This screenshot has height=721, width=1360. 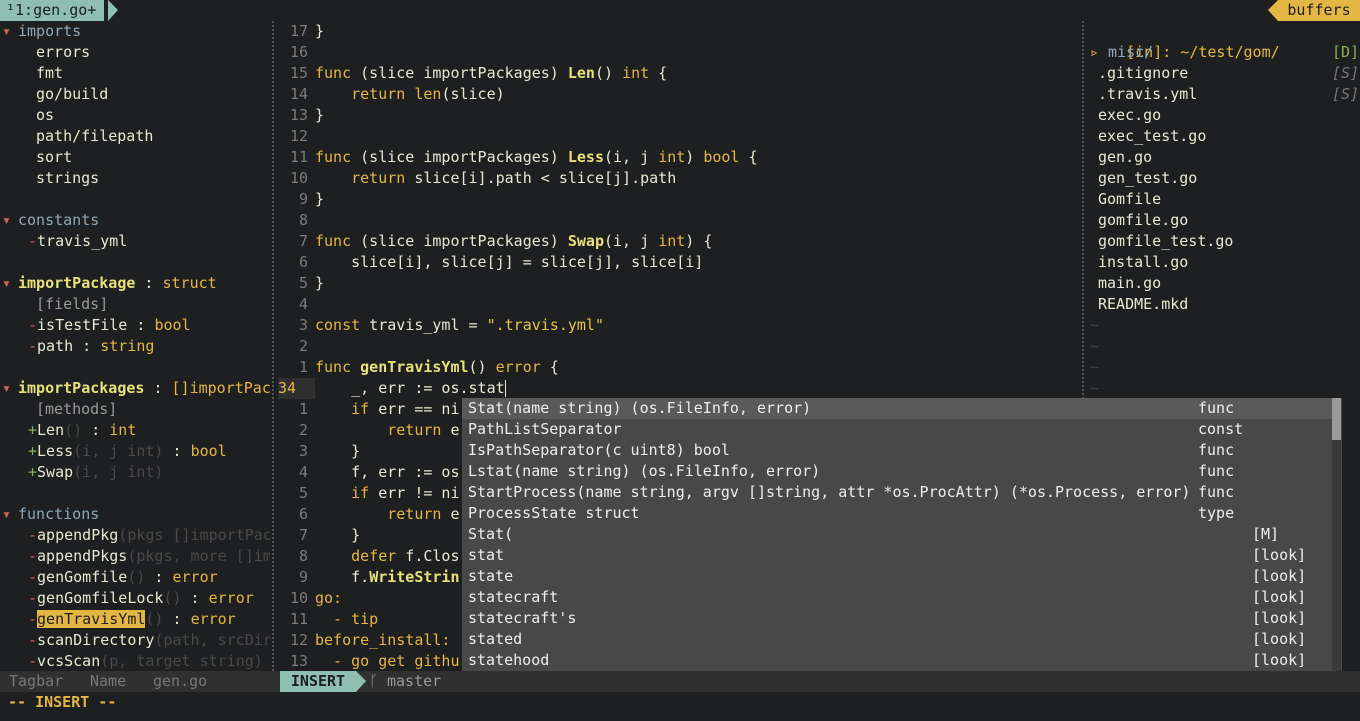 What do you see at coordinates (296, 388) in the screenshot?
I see `line-number: 34` at bounding box center [296, 388].